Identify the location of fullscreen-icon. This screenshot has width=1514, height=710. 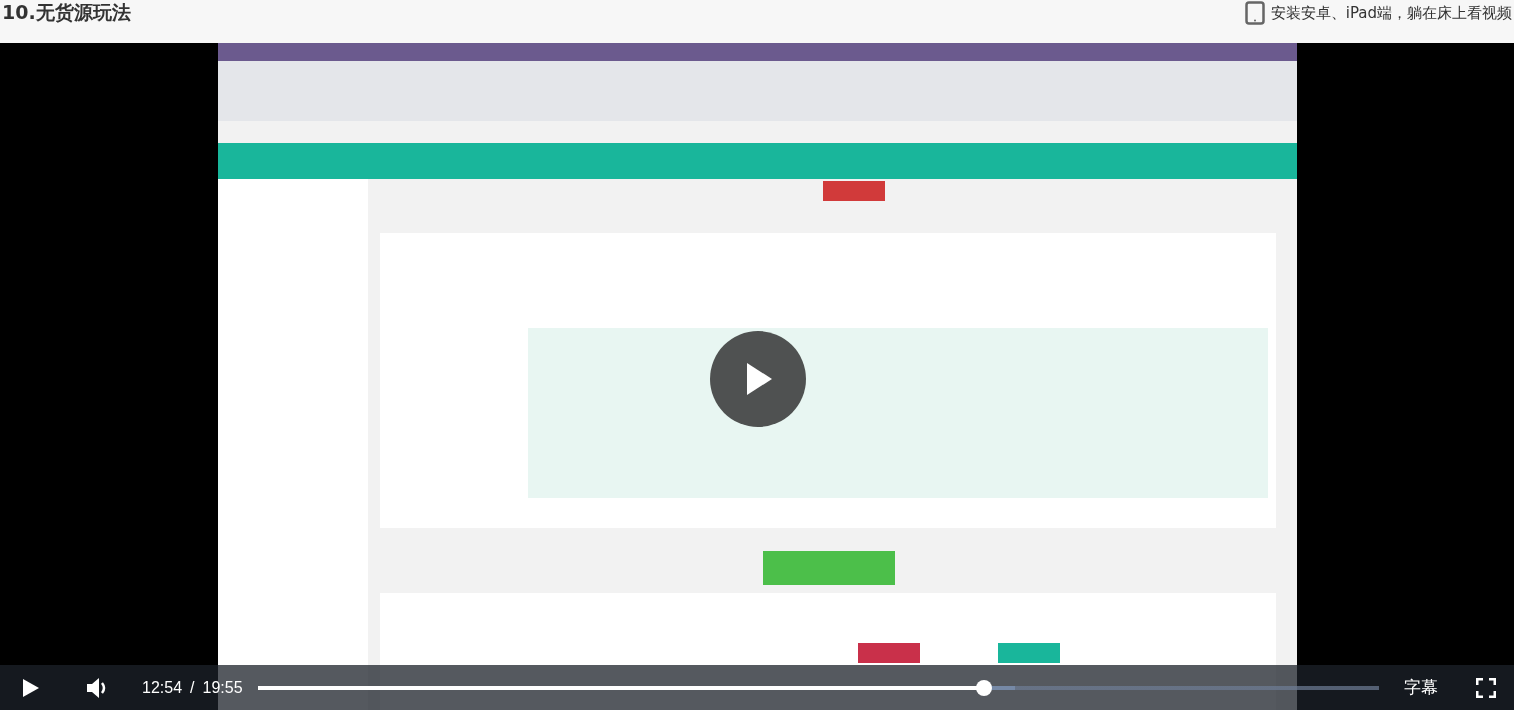
(1486, 687).